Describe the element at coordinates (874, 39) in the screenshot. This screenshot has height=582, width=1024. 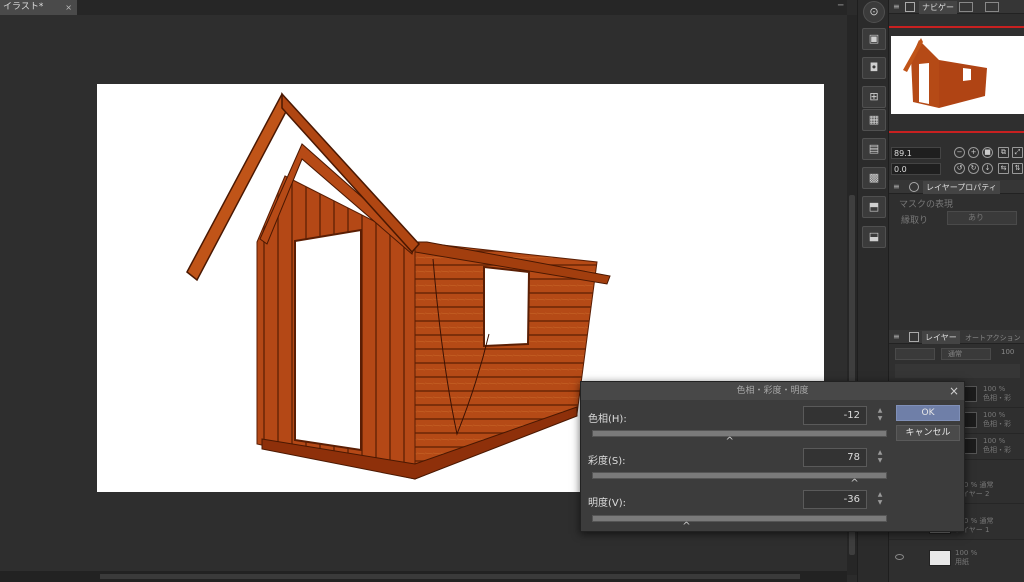
I see `new-folder-icon: ▣` at that location.